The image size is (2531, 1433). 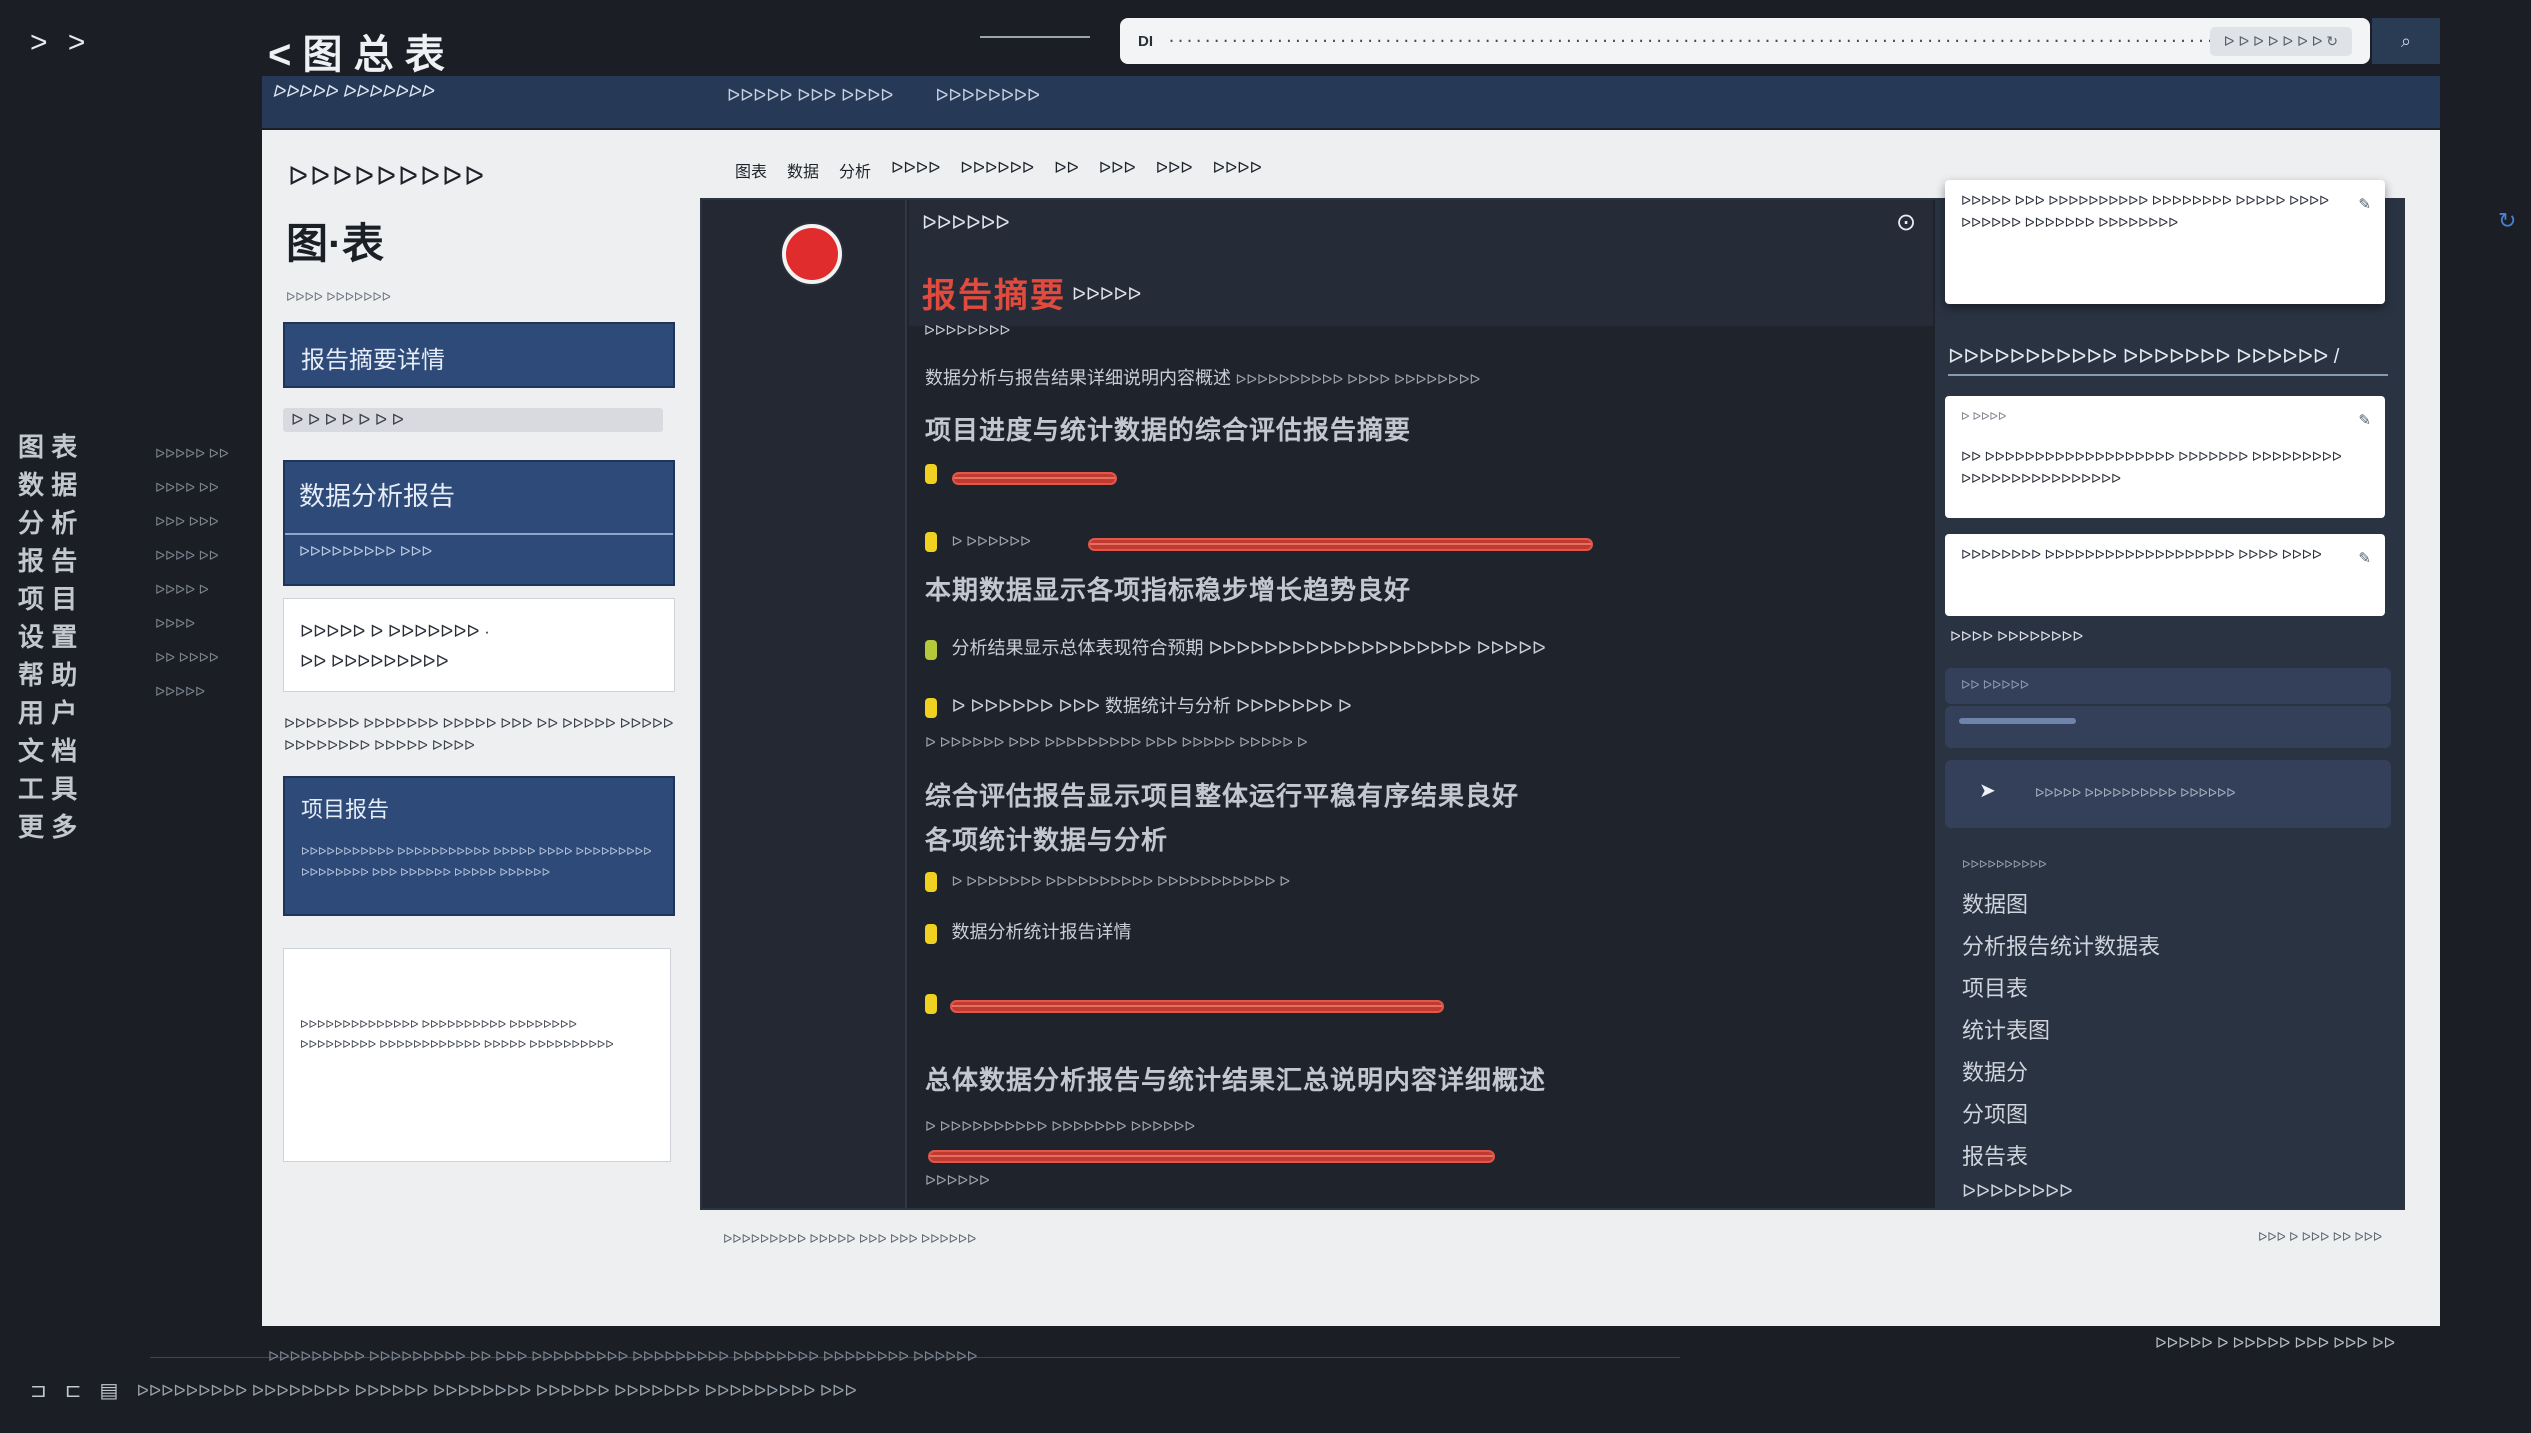 What do you see at coordinates (2061, 1029) in the screenshot?
I see `right-list-item: 统计表图` at bounding box center [2061, 1029].